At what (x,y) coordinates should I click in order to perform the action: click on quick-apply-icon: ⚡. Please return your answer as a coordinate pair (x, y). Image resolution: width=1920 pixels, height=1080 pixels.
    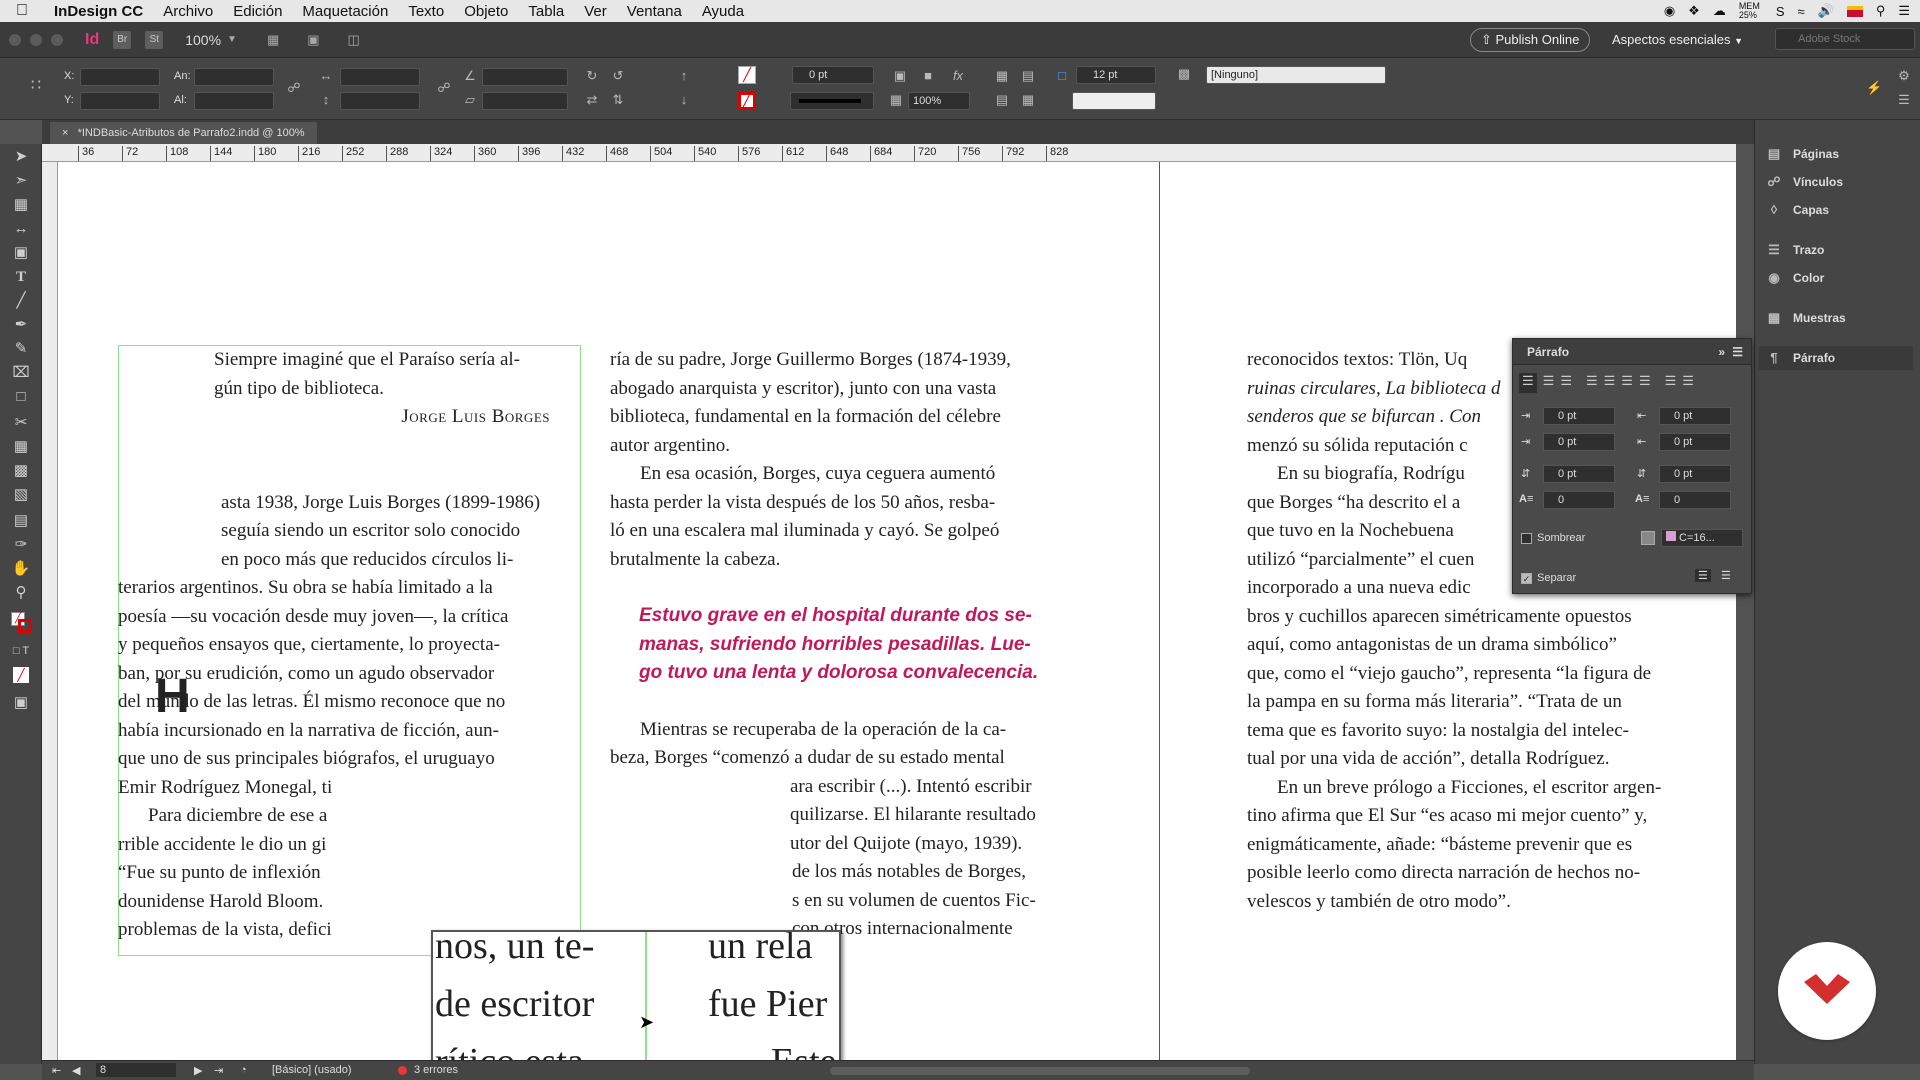
    Looking at the image, I should click on (1874, 88).